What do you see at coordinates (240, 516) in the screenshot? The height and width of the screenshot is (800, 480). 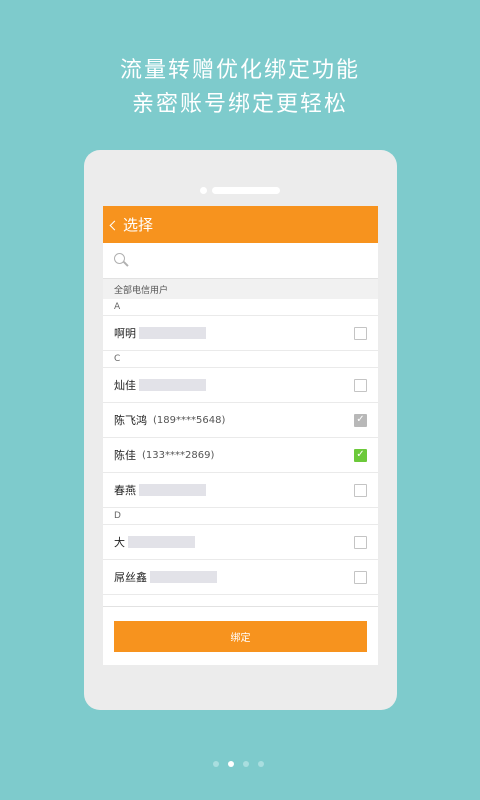 I see `section-letter: D` at bounding box center [240, 516].